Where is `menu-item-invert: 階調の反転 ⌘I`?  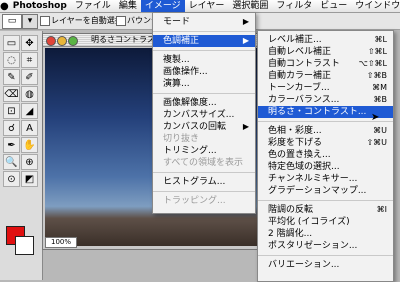
menu-item-invert: 階調の反転 ⌘I is located at coordinates (325, 210).